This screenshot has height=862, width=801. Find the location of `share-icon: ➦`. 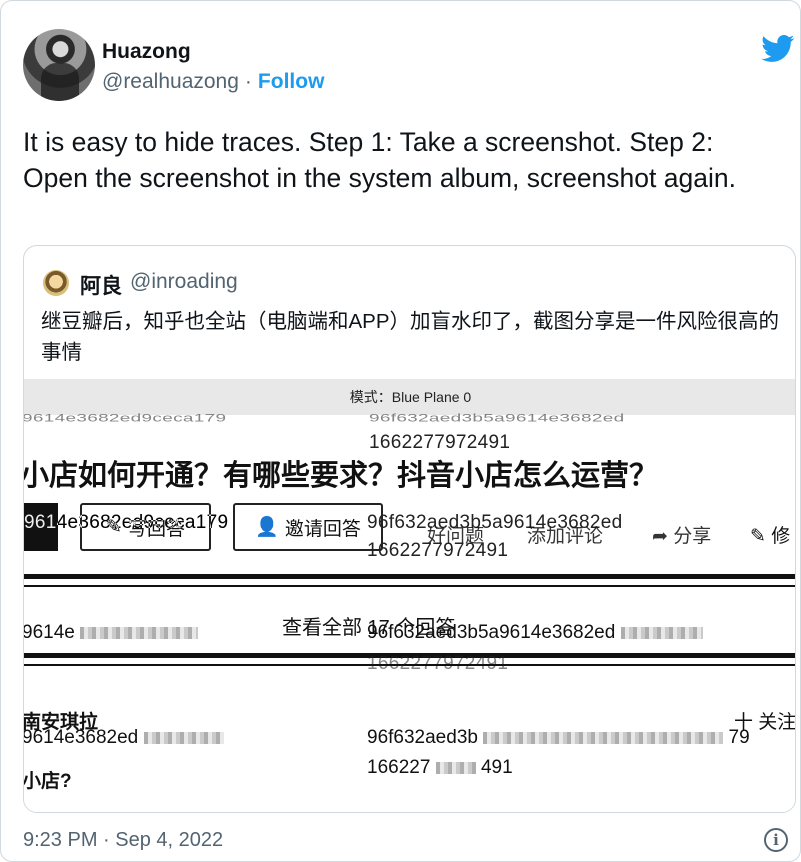

share-icon: ➦ is located at coordinates (660, 536).